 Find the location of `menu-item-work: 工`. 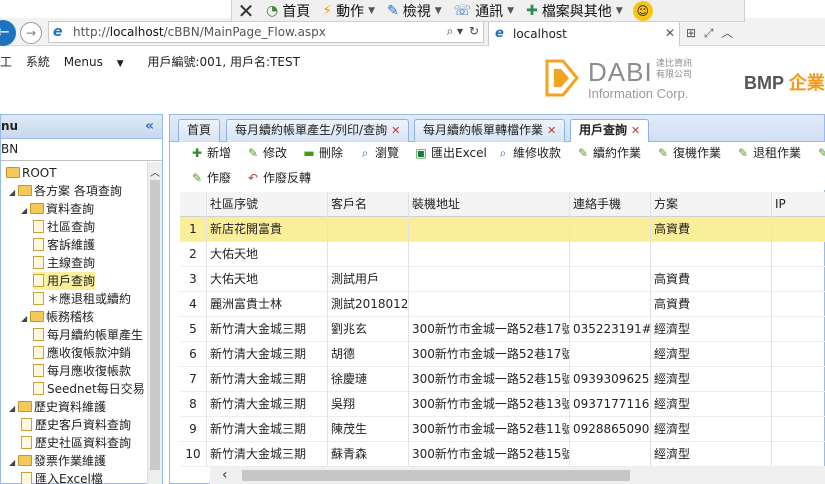

menu-item-work: 工 is located at coordinates (6, 62).